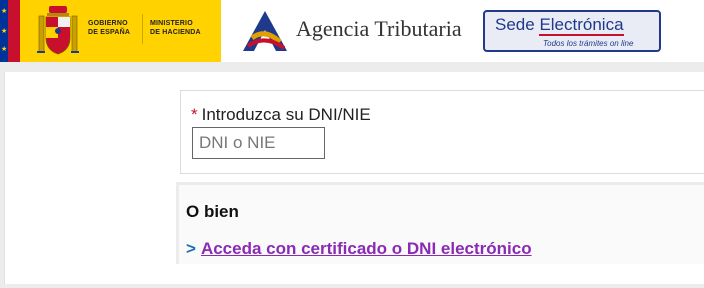 This screenshot has height=288, width=704. I want to click on sede-title-part2: Electrónica, so click(581, 25).